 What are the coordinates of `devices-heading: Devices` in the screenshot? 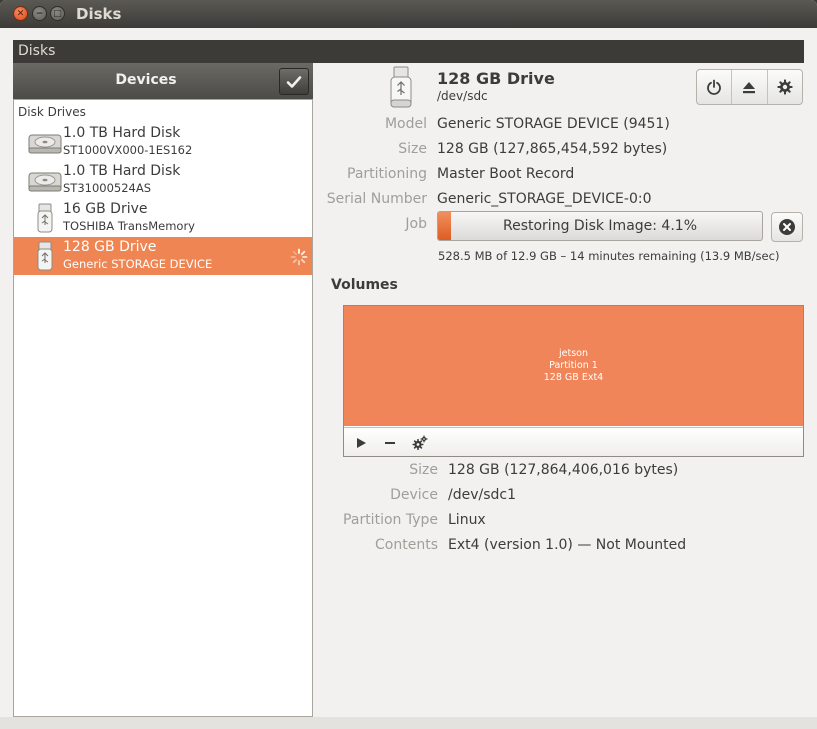 It's located at (146, 80).